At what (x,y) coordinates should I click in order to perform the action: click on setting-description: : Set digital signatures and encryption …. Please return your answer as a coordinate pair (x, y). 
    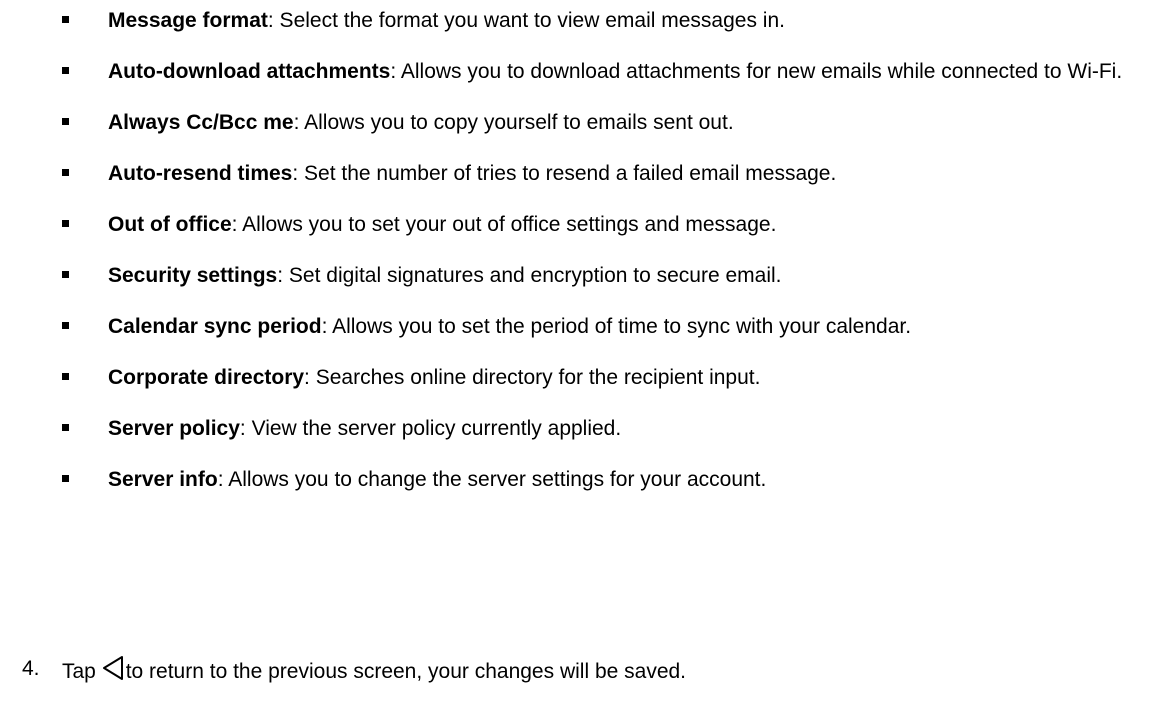
    Looking at the image, I should click on (529, 275).